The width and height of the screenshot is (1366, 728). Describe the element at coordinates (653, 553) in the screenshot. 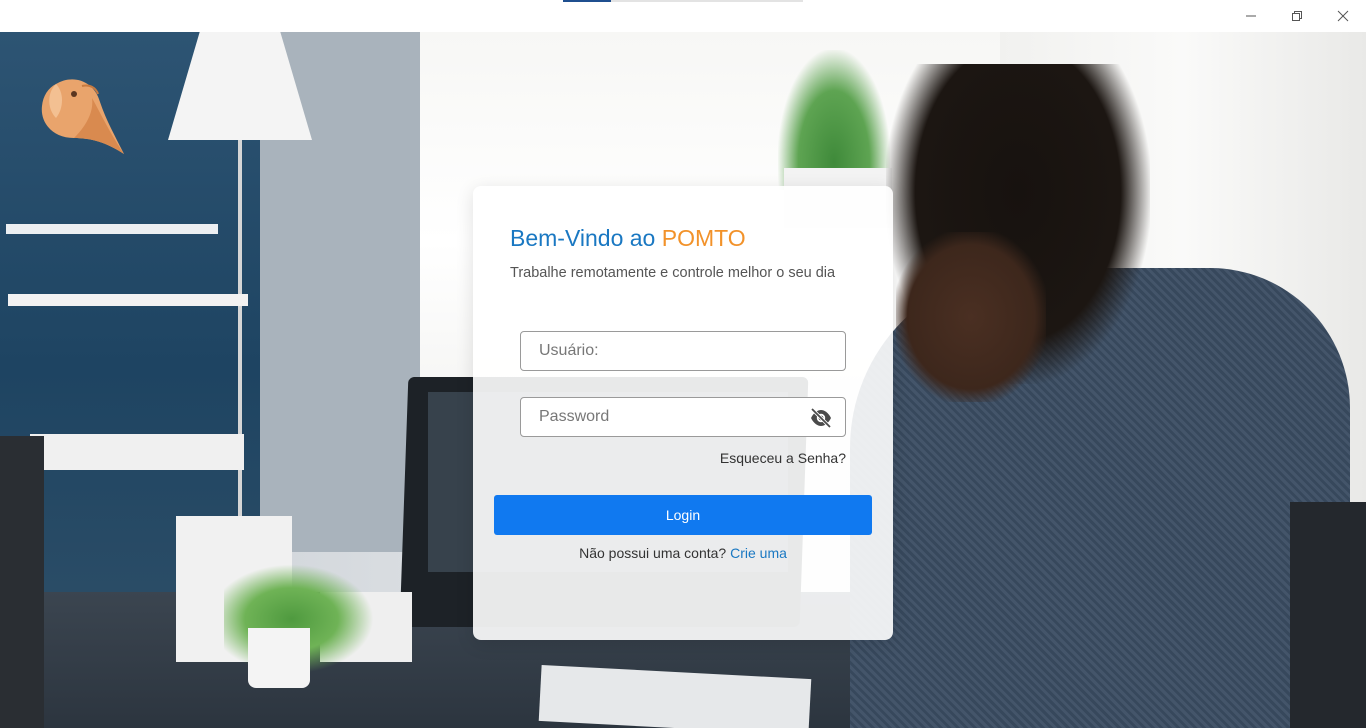

I see `signup-text: Não possui uma conta?` at that location.